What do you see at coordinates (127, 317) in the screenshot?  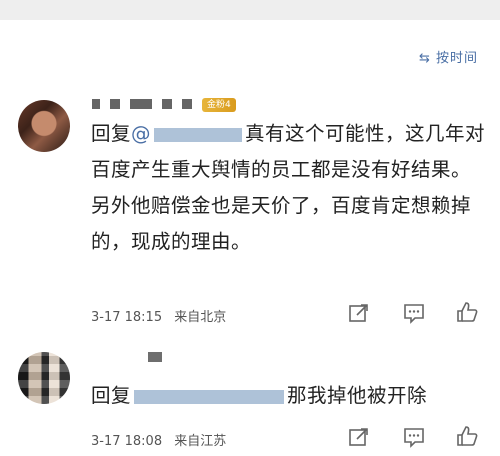 I see `comment-time: 3-17 18:15` at bounding box center [127, 317].